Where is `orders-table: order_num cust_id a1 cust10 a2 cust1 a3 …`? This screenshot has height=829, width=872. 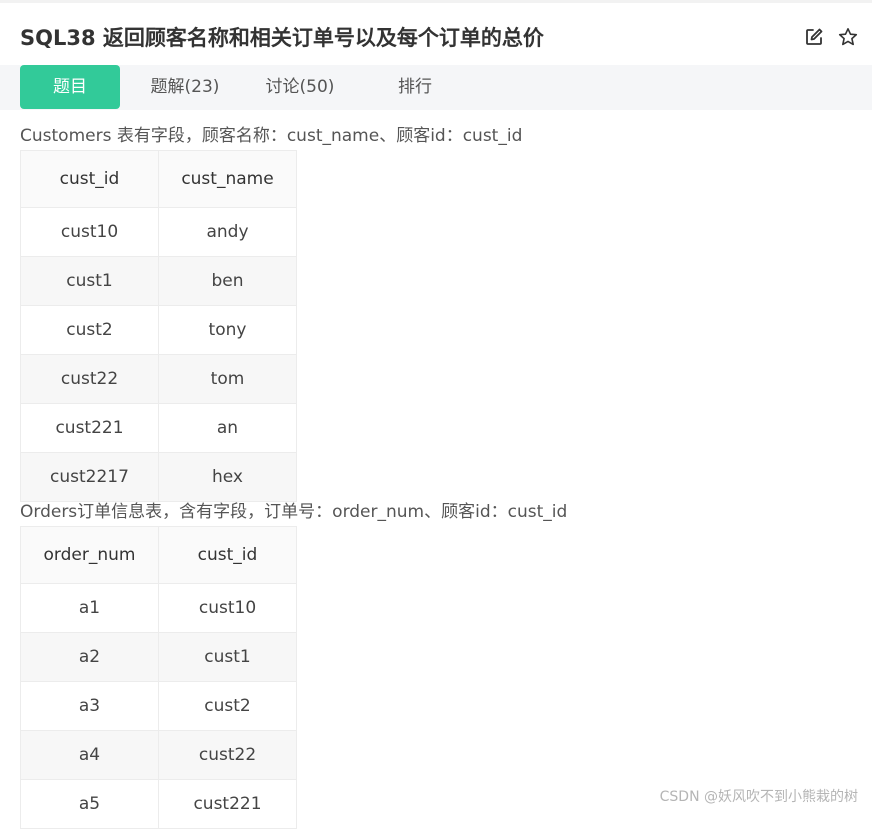
orders-table: order_num cust_id a1 cust10 a2 cust1 a3 … is located at coordinates (158, 677).